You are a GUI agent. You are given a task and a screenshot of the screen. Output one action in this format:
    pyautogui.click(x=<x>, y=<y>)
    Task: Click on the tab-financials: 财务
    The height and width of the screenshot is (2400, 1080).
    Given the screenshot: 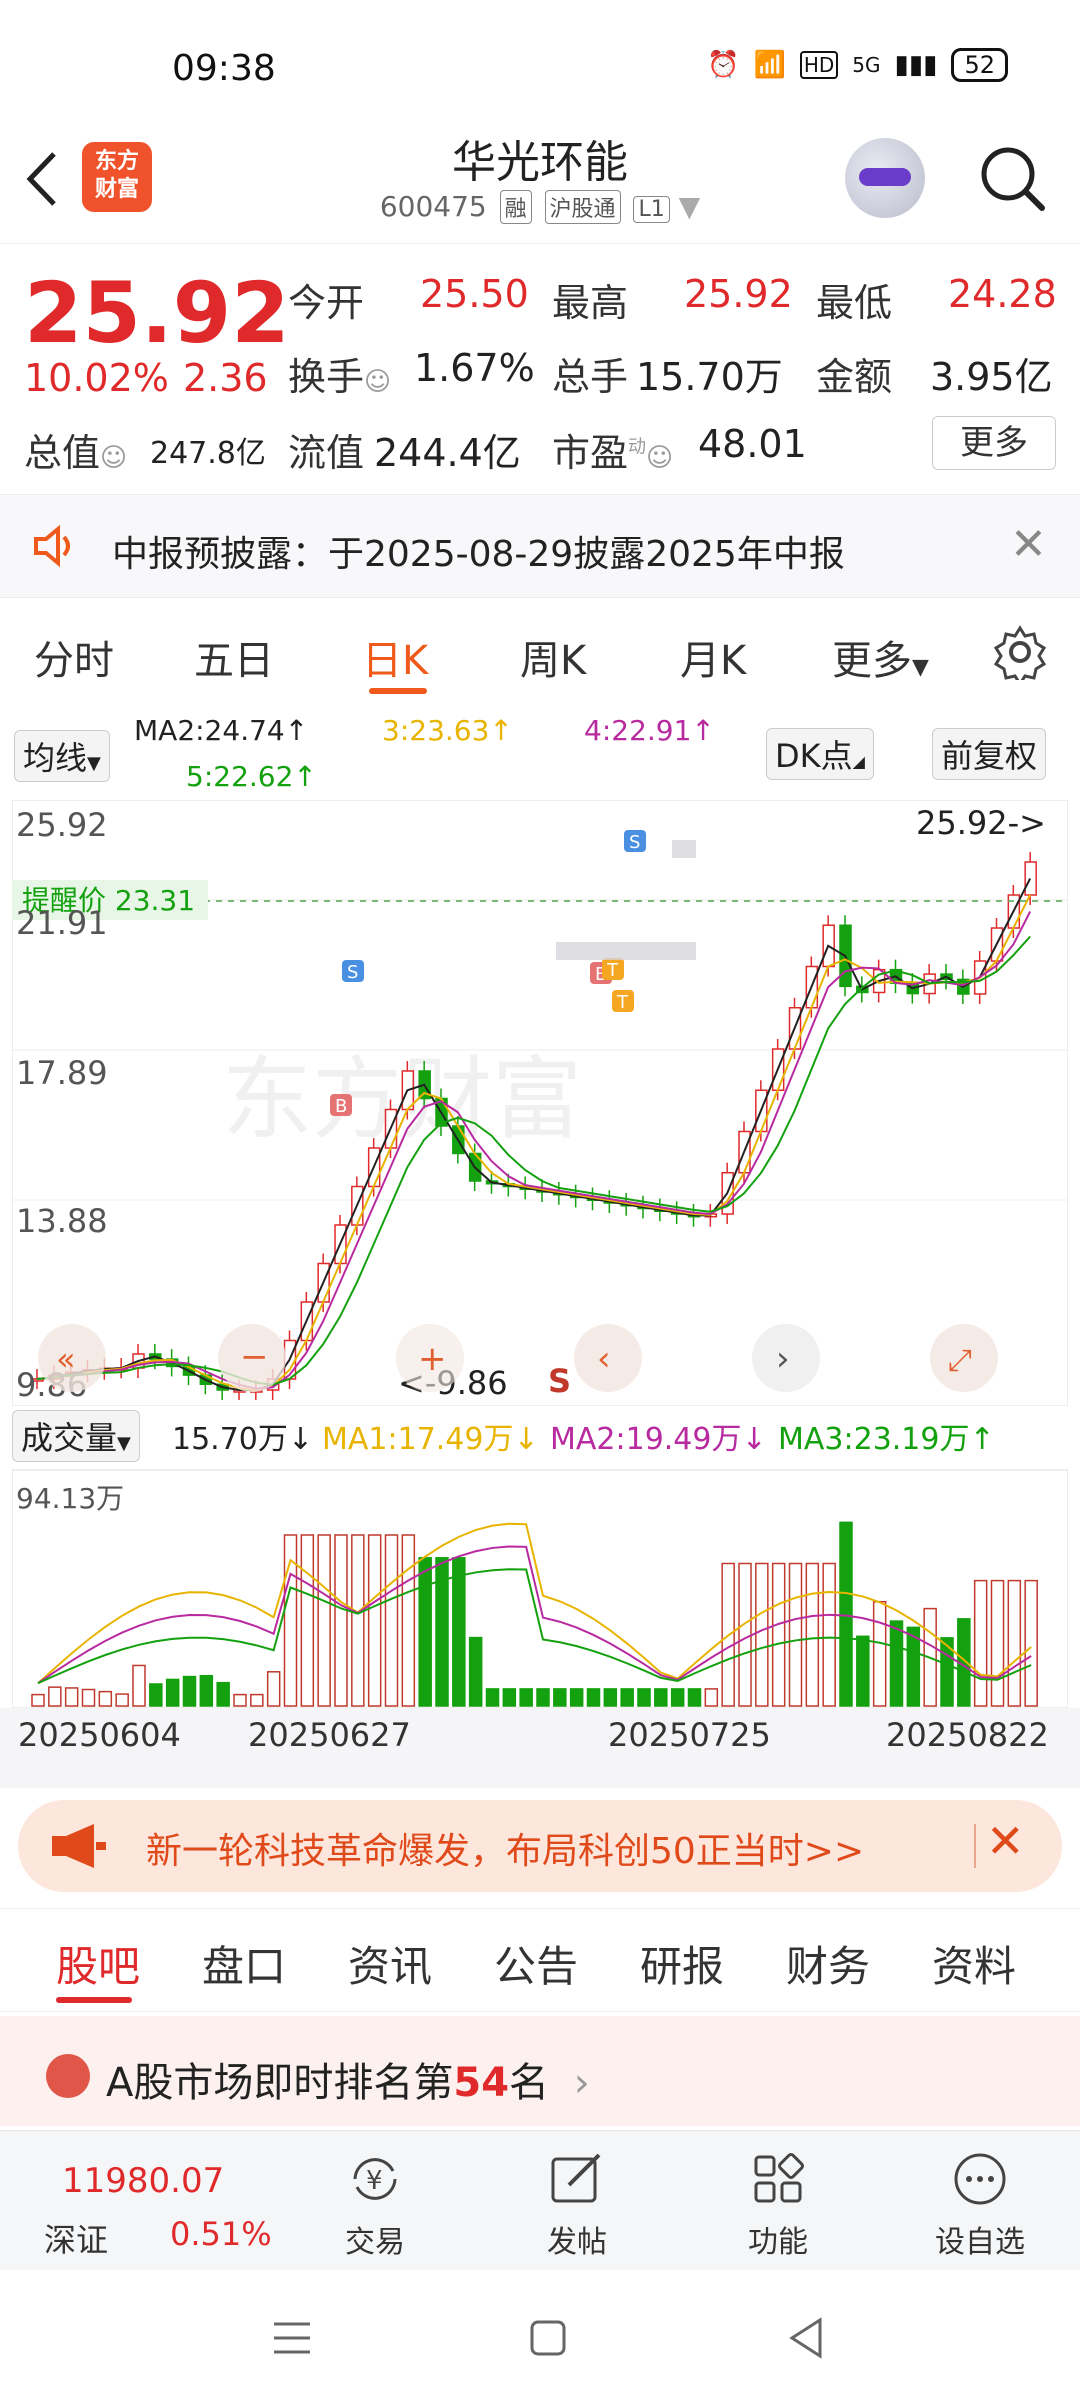 What is the action you would take?
    pyautogui.click(x=828, y=1963)
    